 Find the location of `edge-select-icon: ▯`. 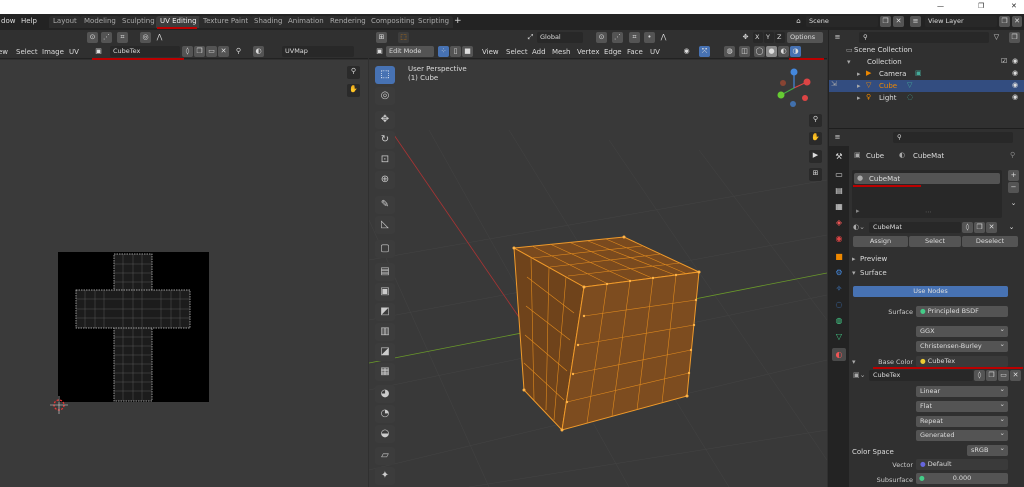

edge-select-icon: ▯ is located at coordinates (455, 51).